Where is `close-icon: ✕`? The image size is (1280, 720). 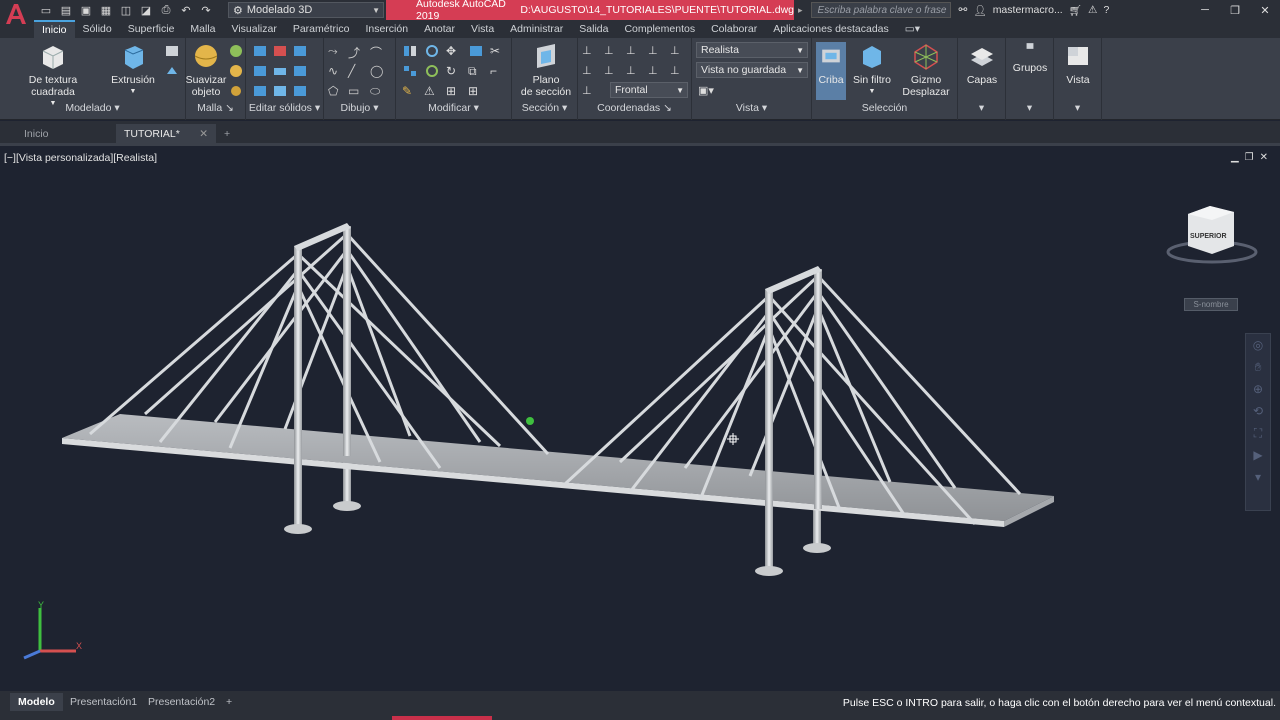 close-icon: ✕ is located at coordinates (1265, 10).